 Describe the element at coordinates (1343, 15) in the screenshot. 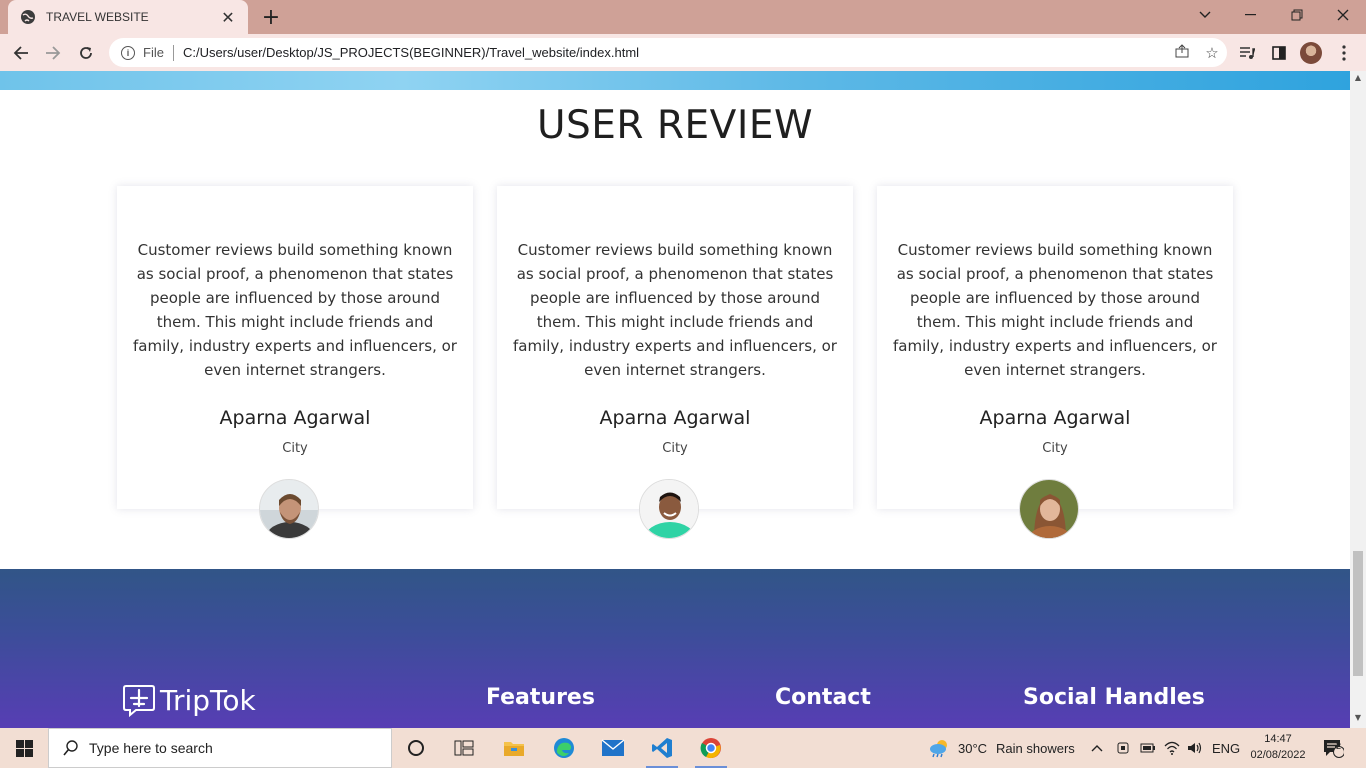

I see `close-window-icon` at that location.